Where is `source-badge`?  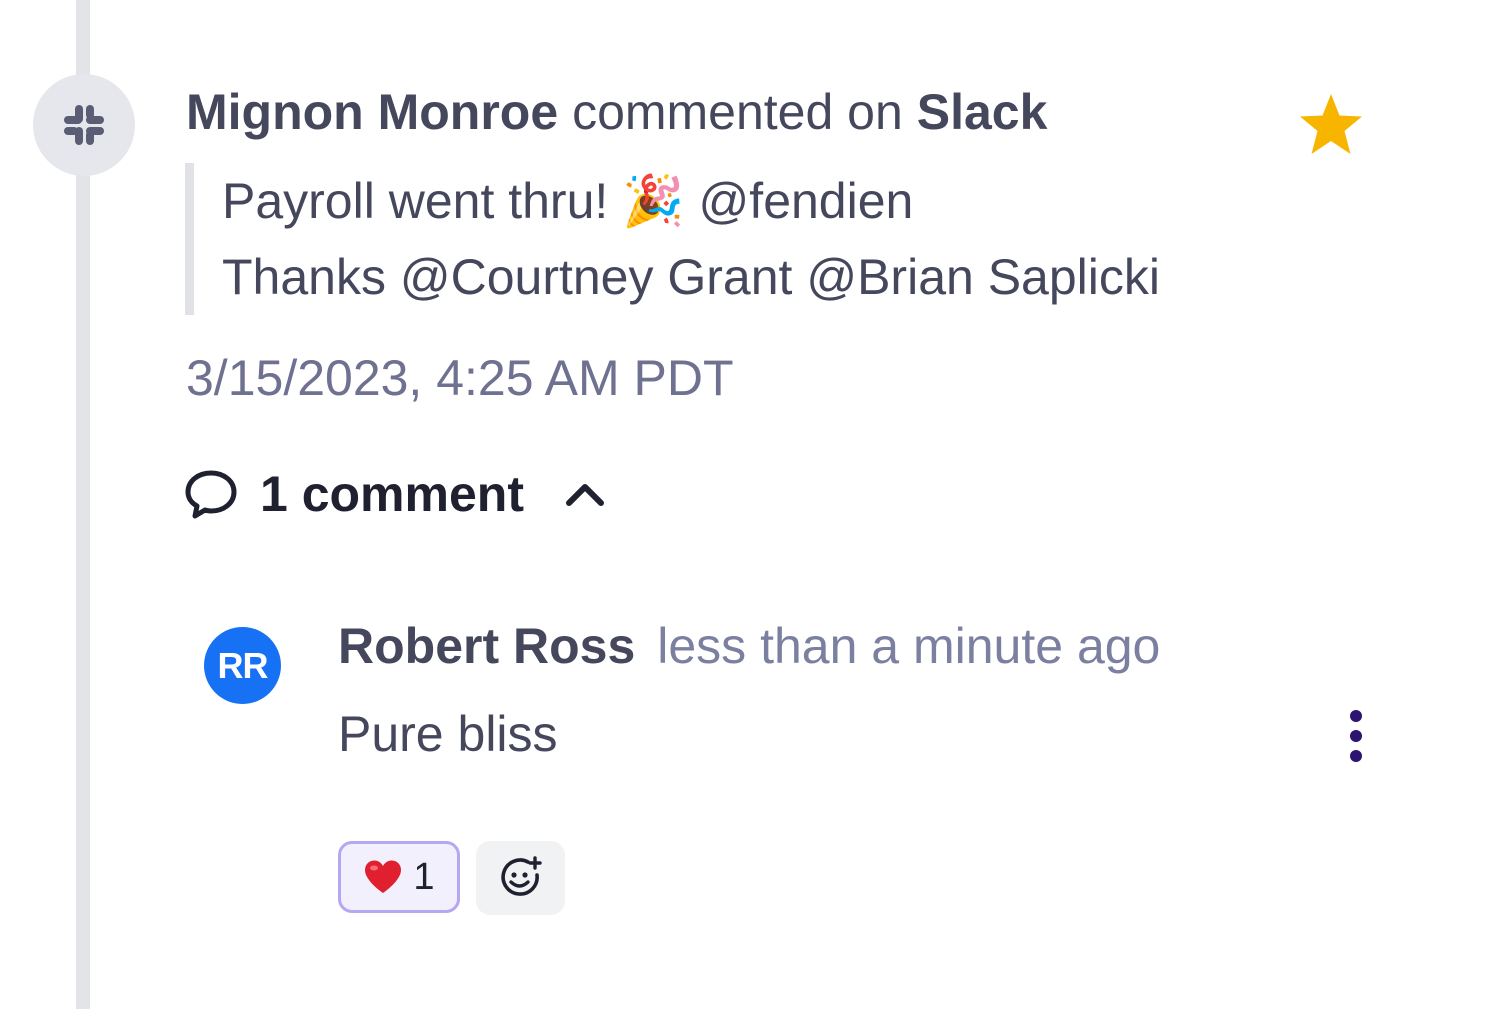 source-badge is located at coordinates (84, 125).